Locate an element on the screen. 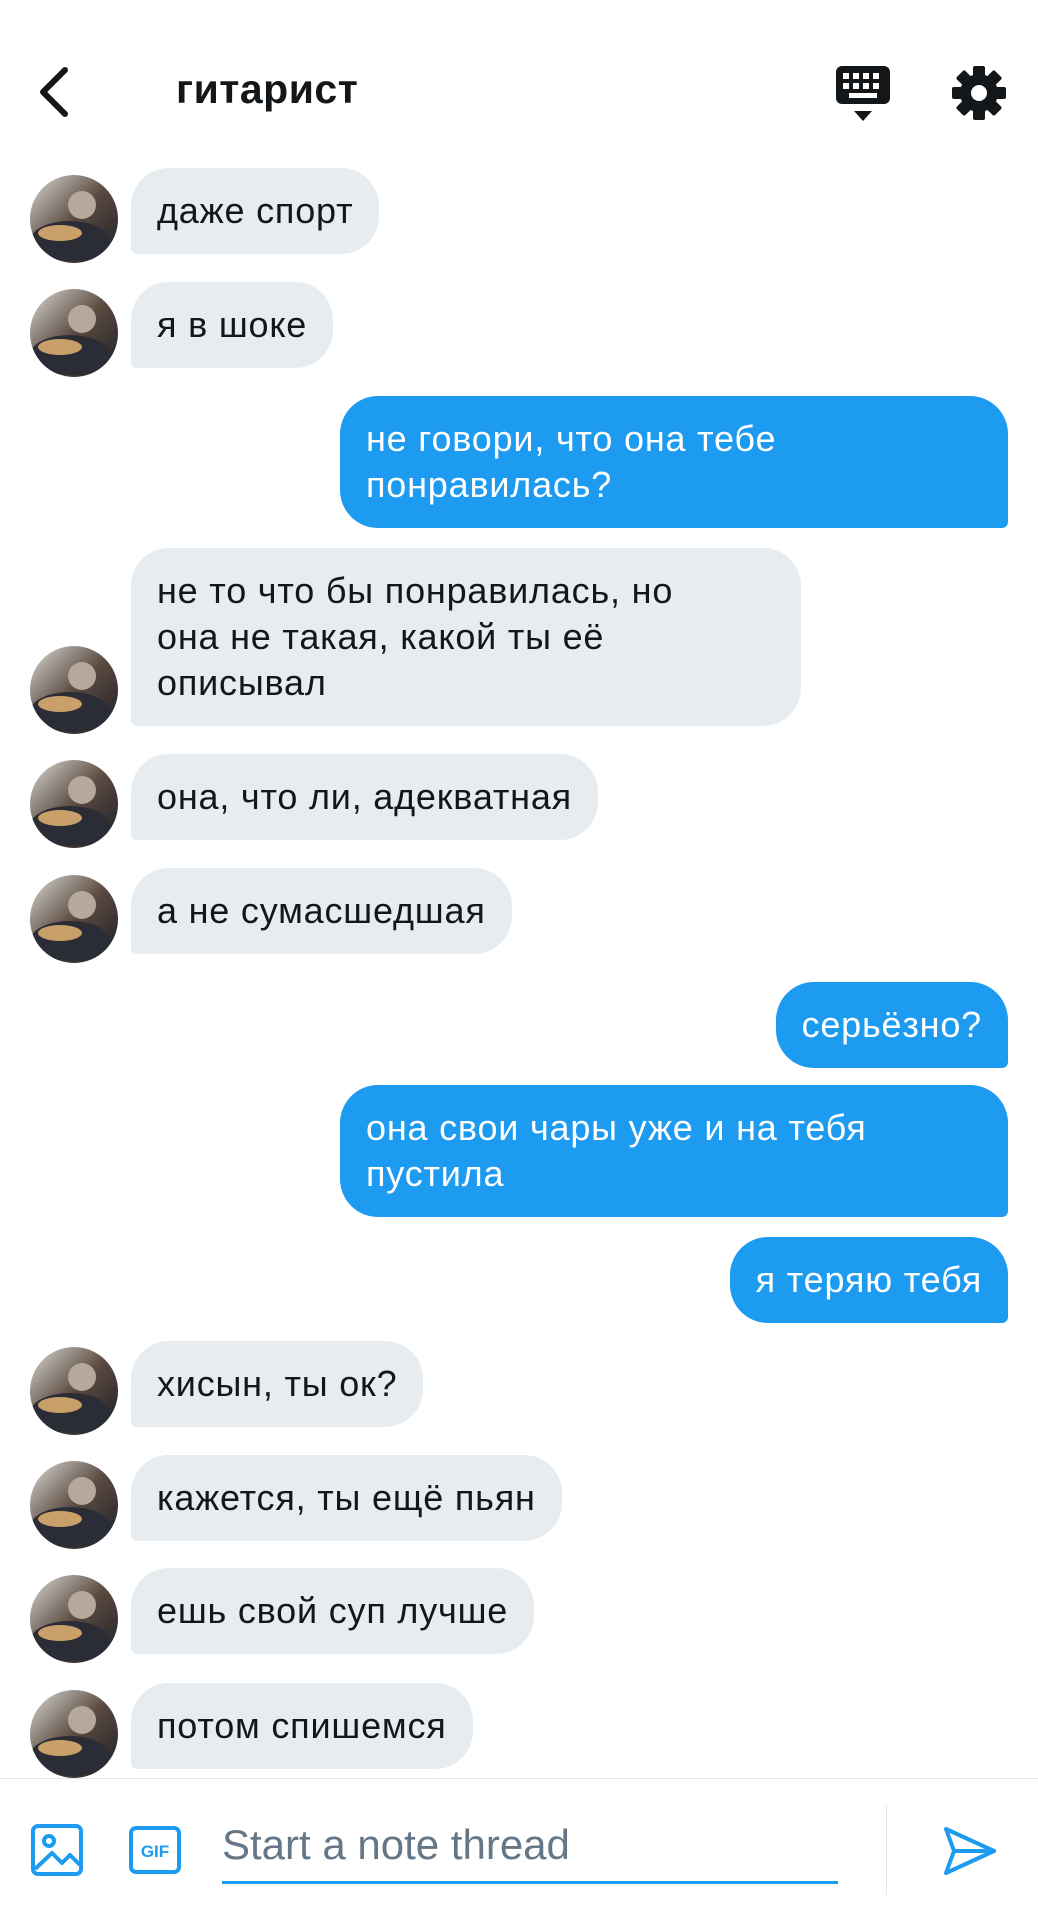 Image resolution: width=1038 pixels, height=1921 pixels. message-bubble-incoming: она, что ли, адекватная is located at coordinates (364, 797).